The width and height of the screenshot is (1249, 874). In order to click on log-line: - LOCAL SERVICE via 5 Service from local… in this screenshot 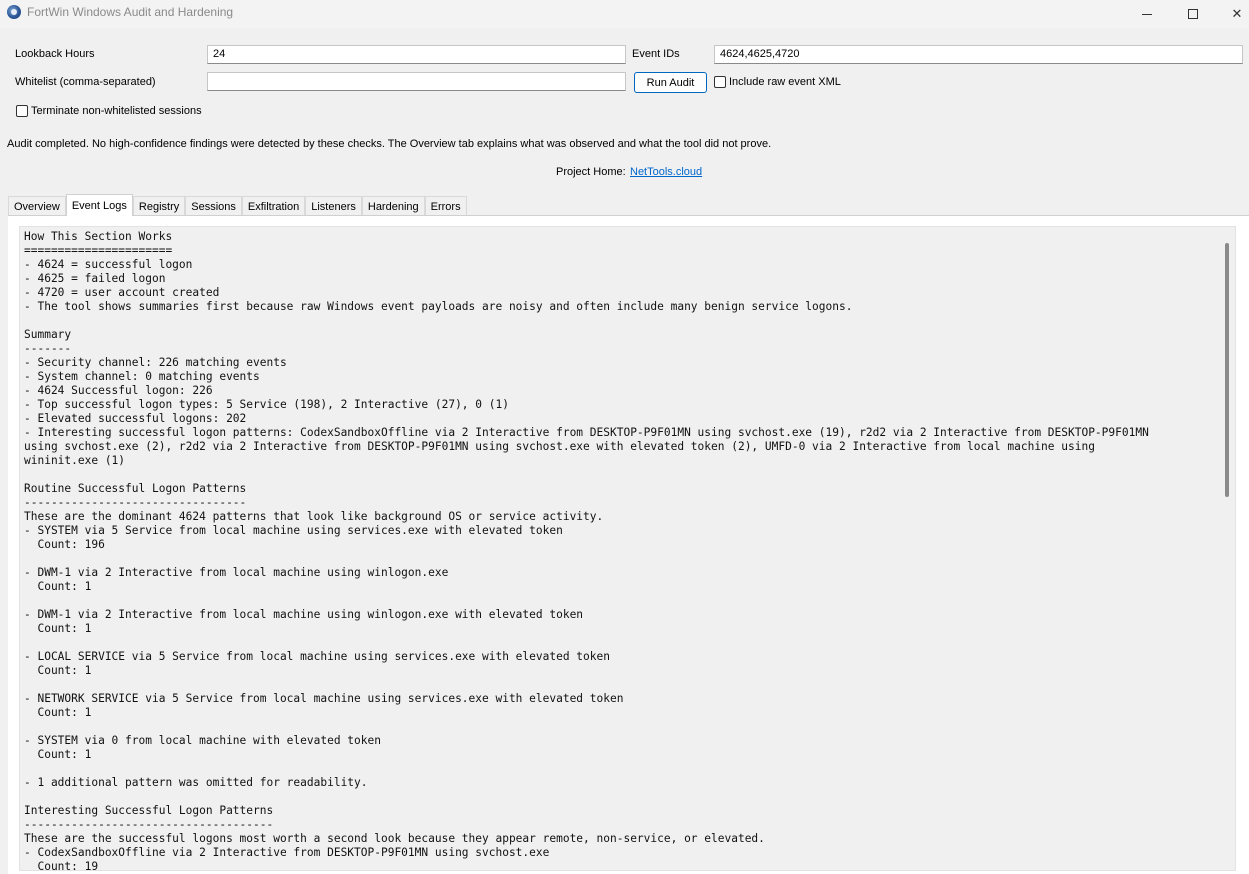, I will do `click(317, 656)`.